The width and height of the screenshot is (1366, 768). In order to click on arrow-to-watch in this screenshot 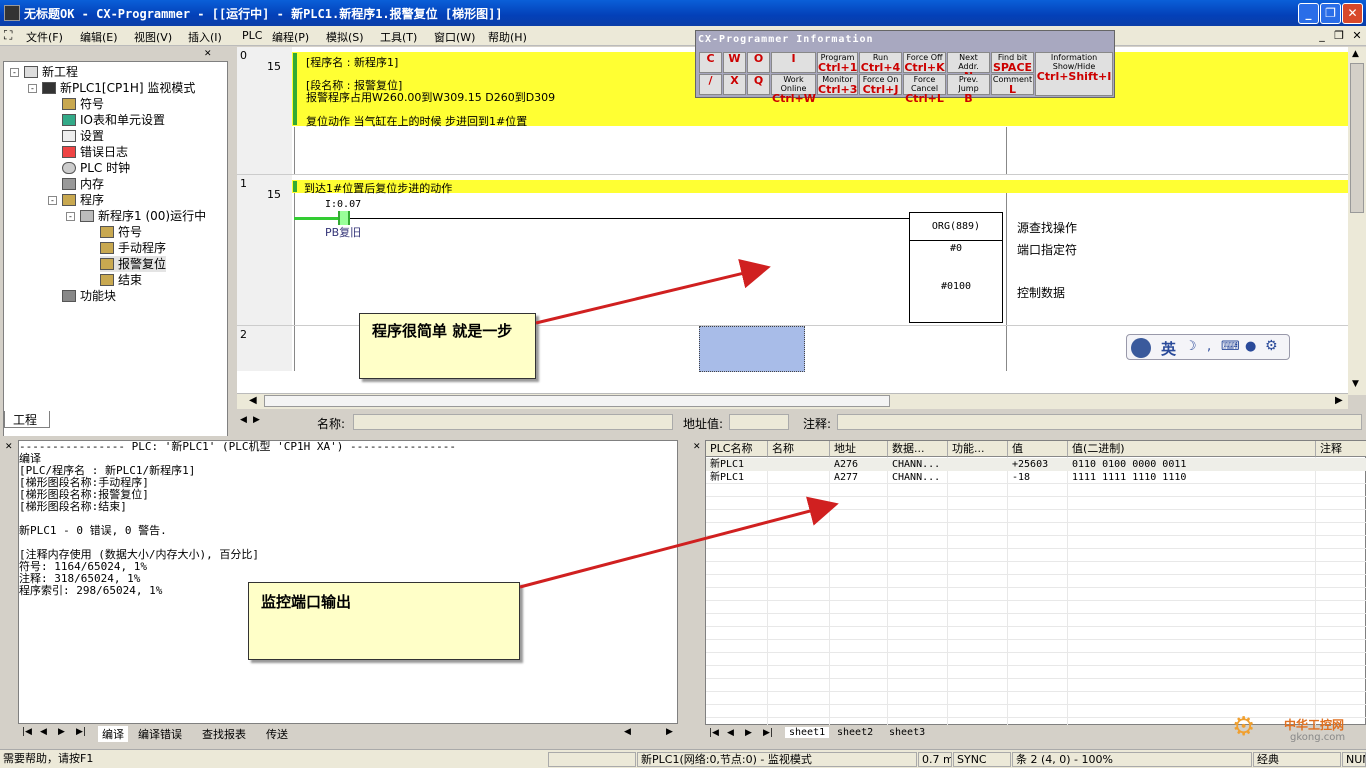, I will do `click(679, 542)`.